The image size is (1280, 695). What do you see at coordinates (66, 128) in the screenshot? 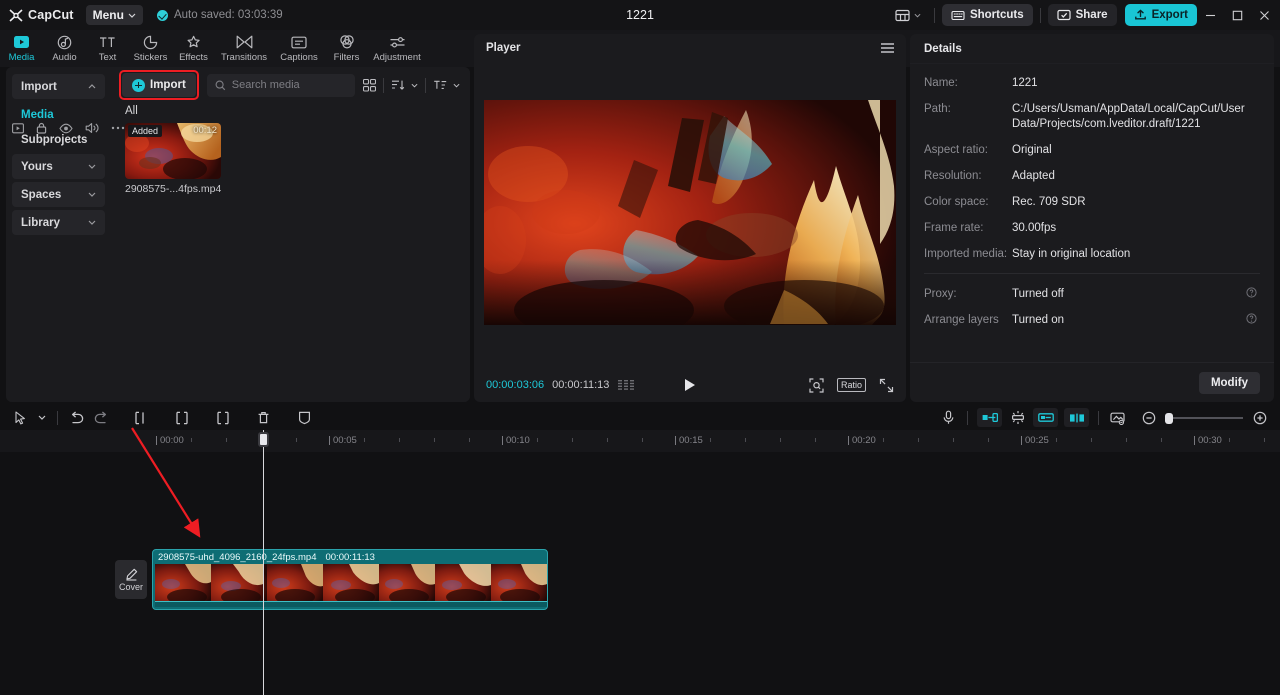
I see `eye-icon` at bounding box center [66, 128].